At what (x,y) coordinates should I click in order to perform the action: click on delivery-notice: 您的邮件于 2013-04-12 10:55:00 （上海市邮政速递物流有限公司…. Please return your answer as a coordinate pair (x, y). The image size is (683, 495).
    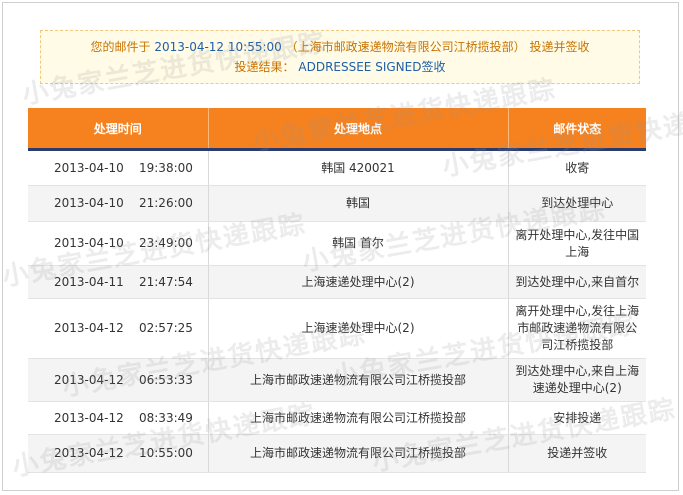
    Looking at the image, I should click on (340, 57).